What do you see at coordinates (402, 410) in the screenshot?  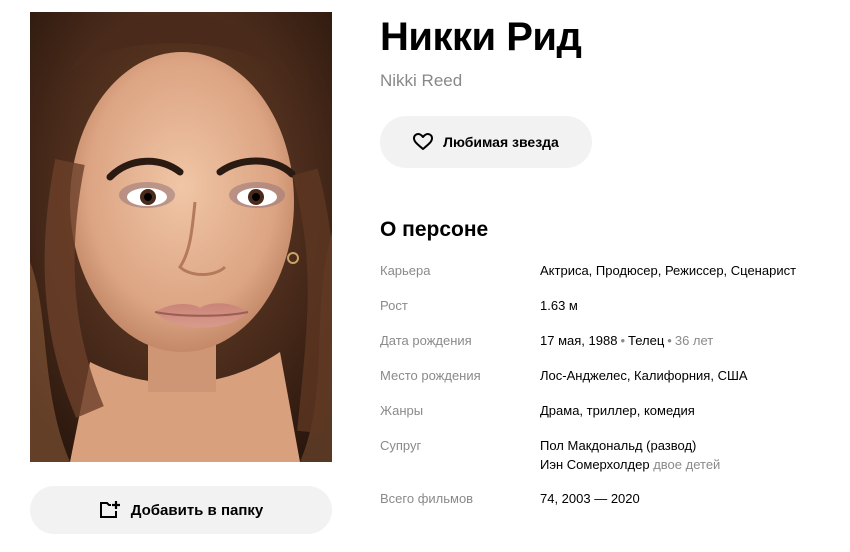 I see `info-label: Жанры` at bounding box center [402, 410].